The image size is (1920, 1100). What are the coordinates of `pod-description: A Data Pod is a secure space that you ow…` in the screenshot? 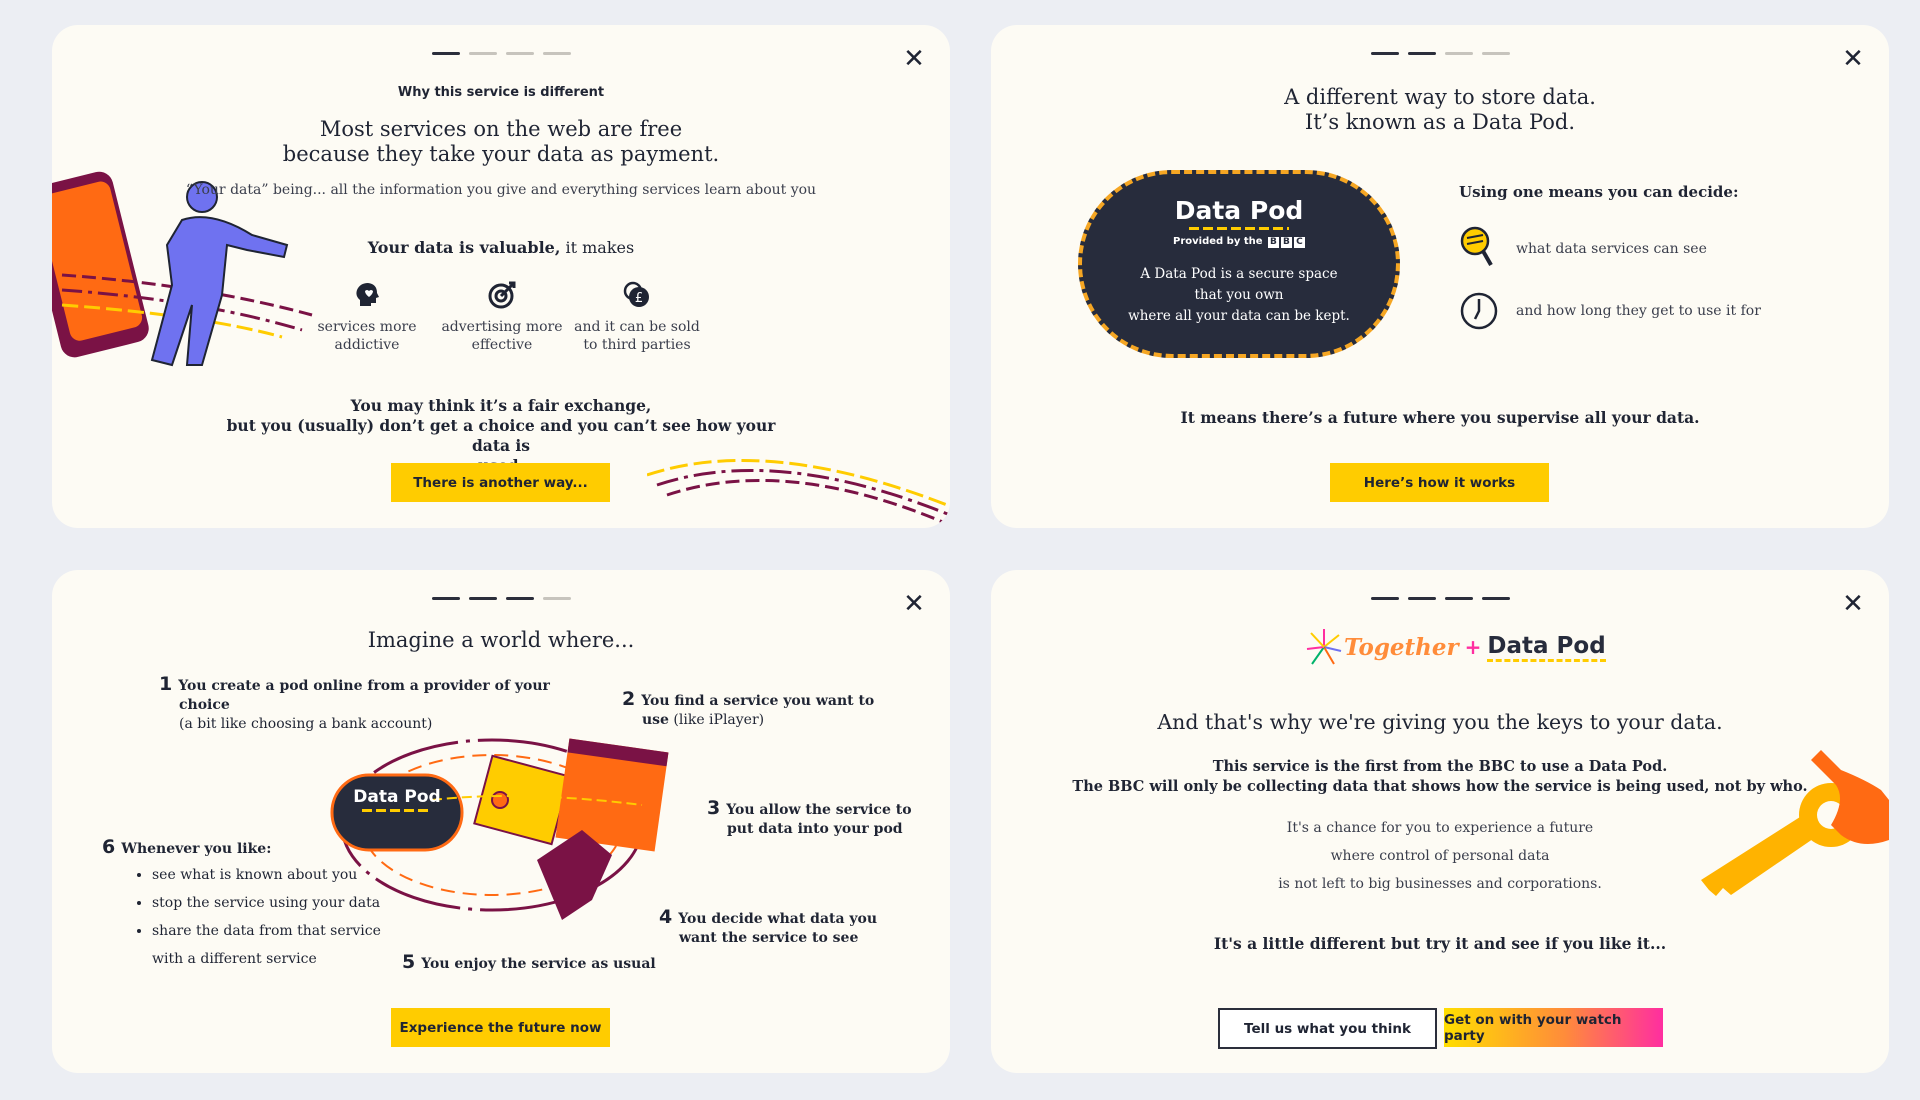 It's located at (1239, 295).